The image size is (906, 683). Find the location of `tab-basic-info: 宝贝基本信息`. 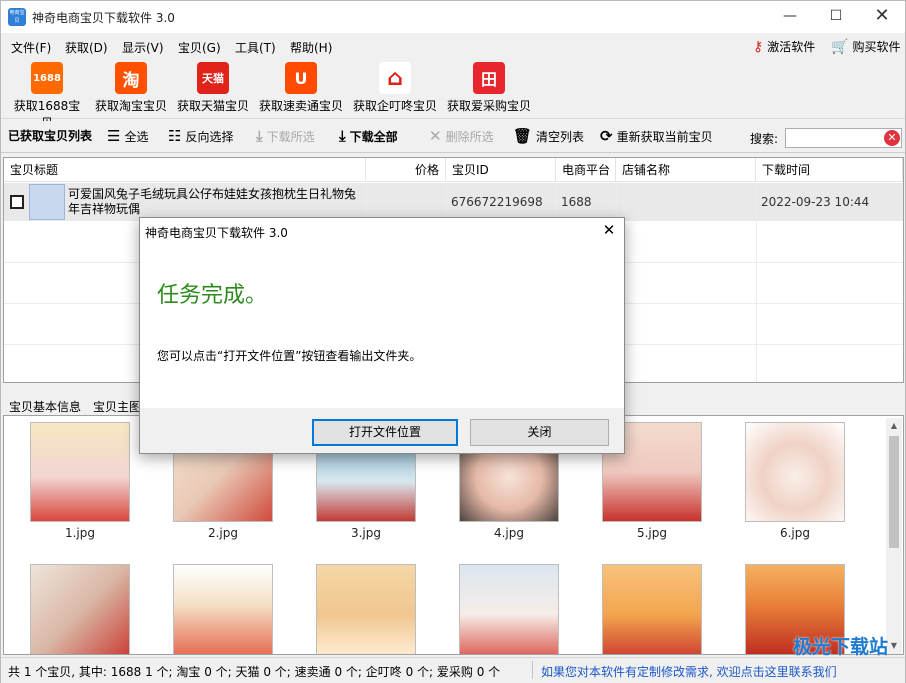

tab-basic-info: 宝贝基本信息 is located at coordinates (45, 406).